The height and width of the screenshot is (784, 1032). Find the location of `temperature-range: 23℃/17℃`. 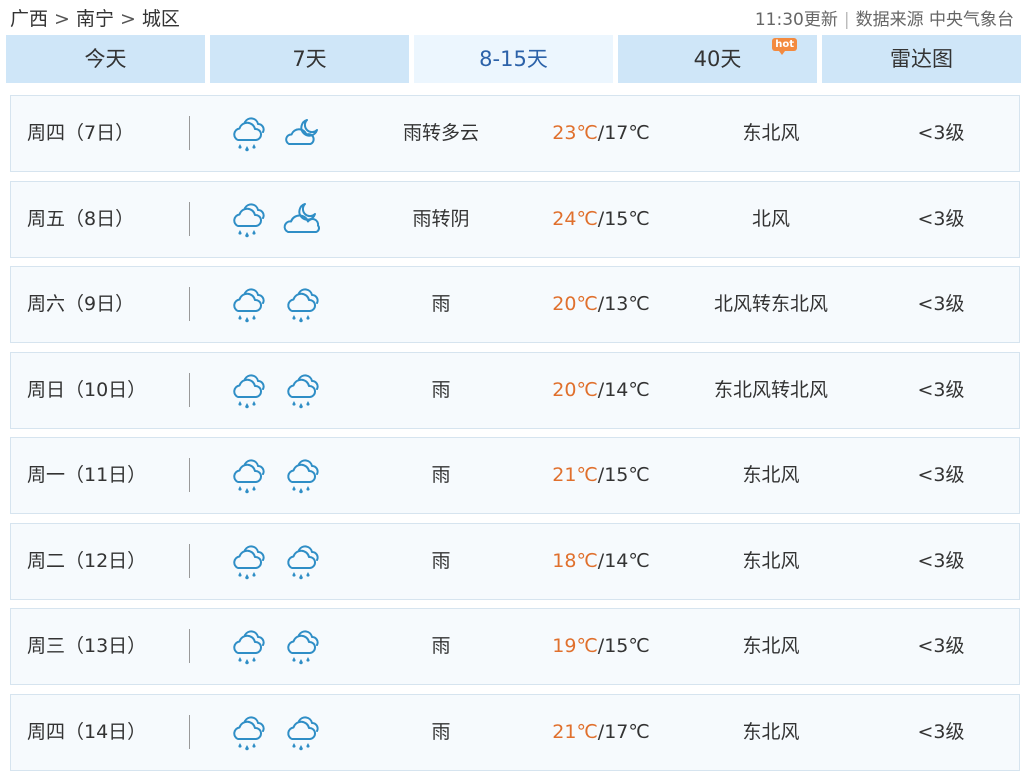

temperature-range: 23℃/17℃ is located at coordinates (601, 133).